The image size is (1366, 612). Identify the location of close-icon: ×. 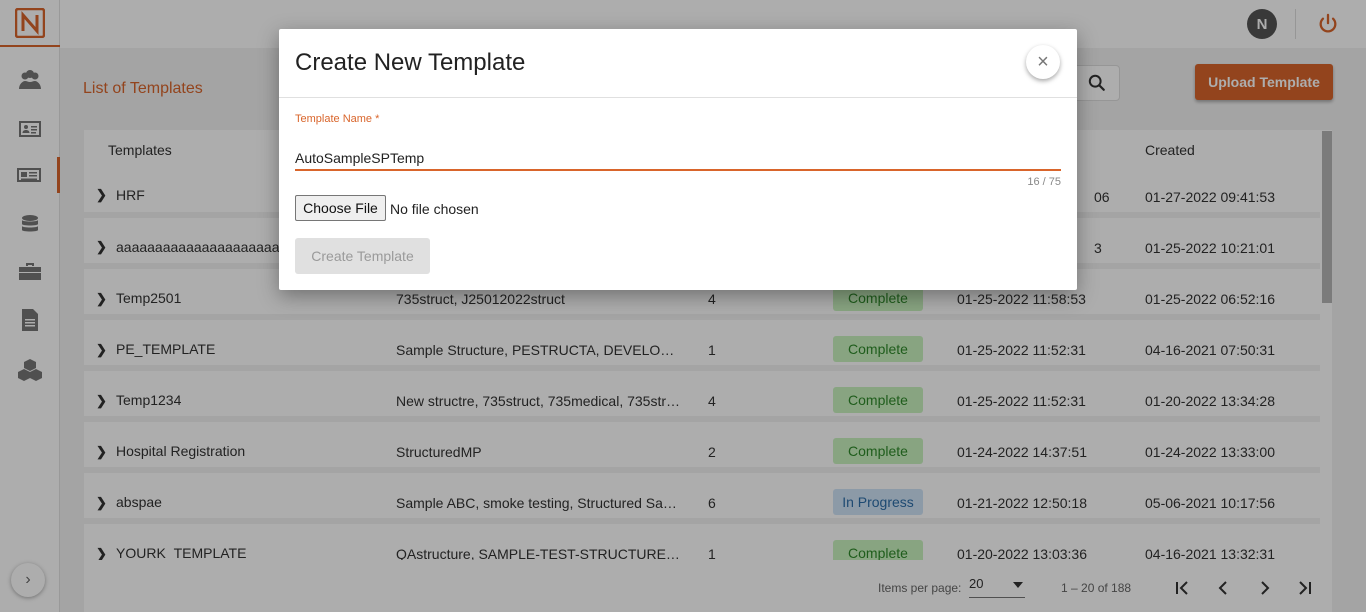
(1043, 61).